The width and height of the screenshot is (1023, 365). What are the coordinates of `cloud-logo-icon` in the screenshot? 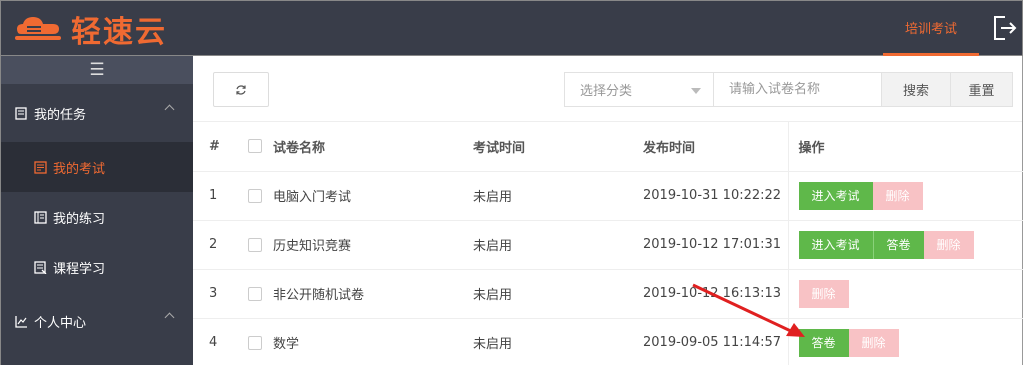 It's located at (38, 28).